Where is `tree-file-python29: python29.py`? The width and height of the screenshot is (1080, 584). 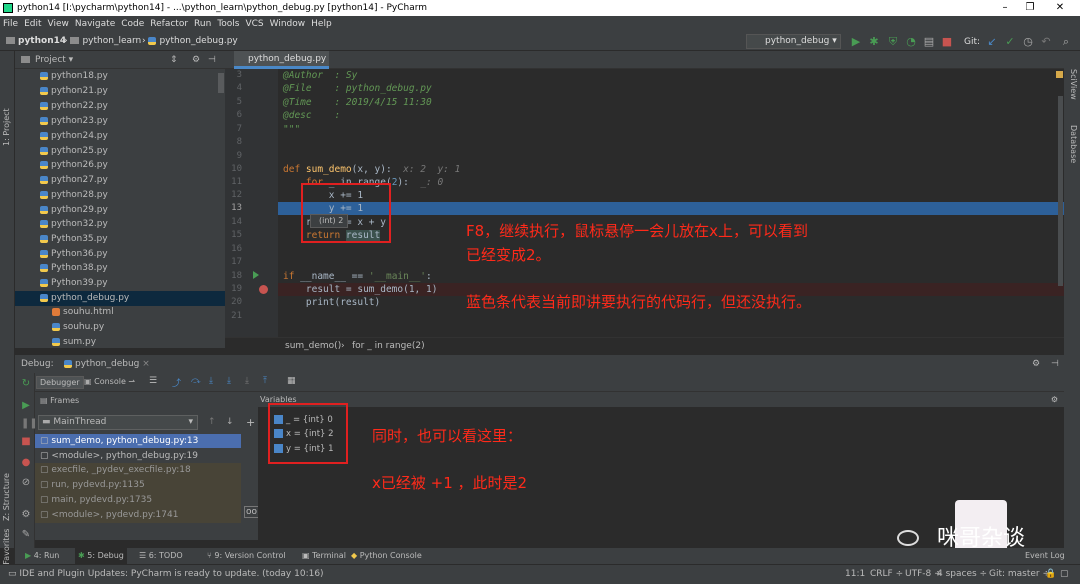
tree-file-python29: python29.py is located at coordinates (74, 210).